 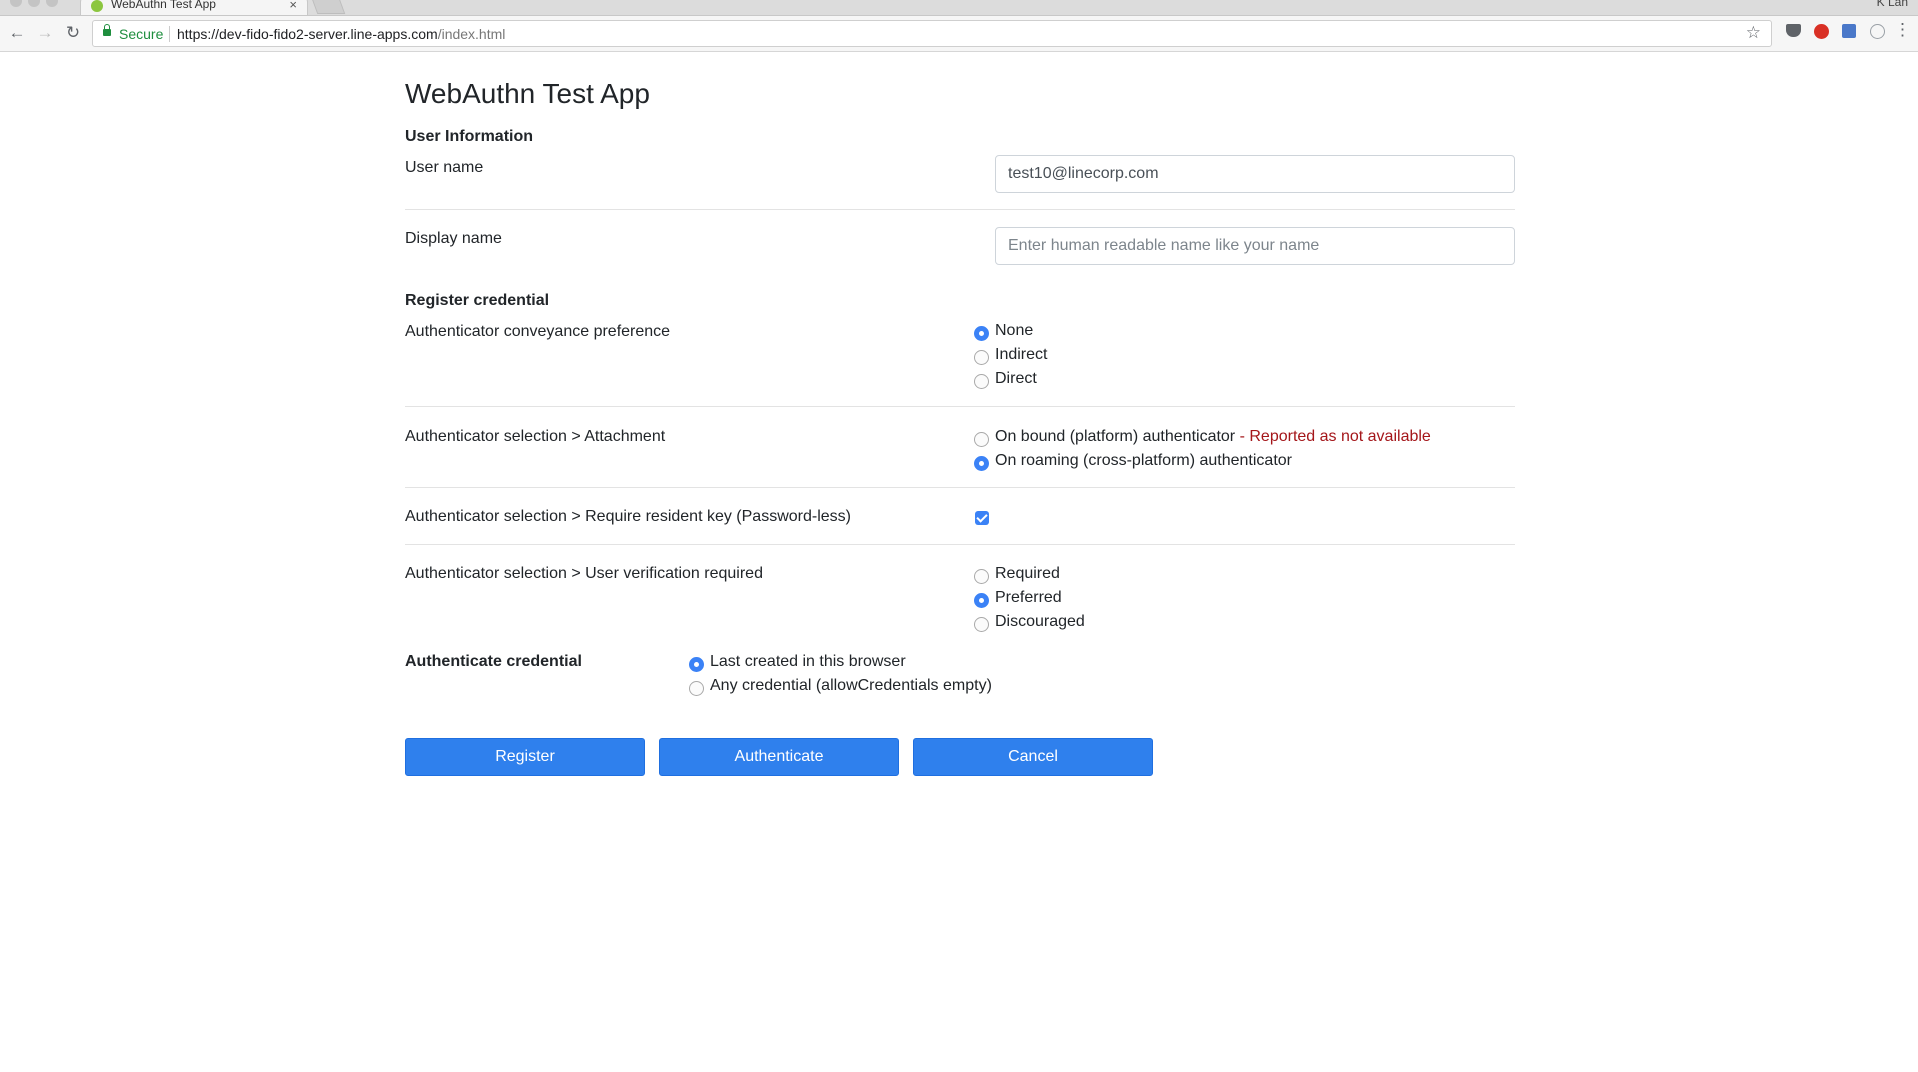 I want to click on profile-name: K Lan, so click(x=1892, y=4).